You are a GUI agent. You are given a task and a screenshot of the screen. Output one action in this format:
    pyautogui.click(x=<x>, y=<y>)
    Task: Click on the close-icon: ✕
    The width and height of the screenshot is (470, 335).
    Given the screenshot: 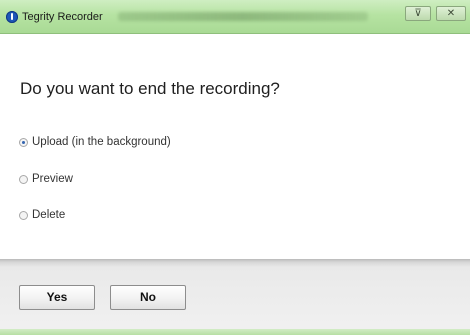 What is the action you would take?
    pyautogui.click(x=451, y=13)
    